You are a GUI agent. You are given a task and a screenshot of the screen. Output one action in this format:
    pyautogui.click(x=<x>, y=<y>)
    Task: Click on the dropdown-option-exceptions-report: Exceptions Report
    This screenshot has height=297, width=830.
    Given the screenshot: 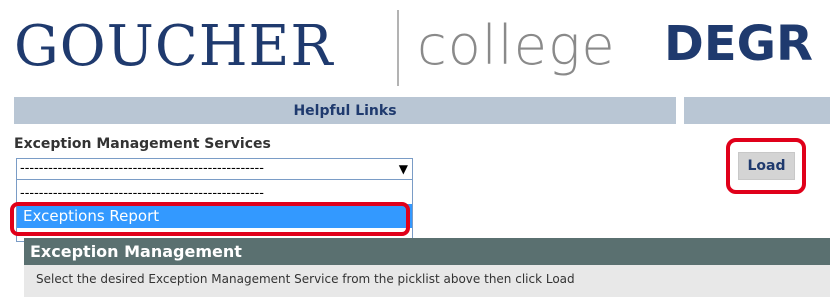 What is the action you would take?
    pyautogui.click(x=214, y=216)
    